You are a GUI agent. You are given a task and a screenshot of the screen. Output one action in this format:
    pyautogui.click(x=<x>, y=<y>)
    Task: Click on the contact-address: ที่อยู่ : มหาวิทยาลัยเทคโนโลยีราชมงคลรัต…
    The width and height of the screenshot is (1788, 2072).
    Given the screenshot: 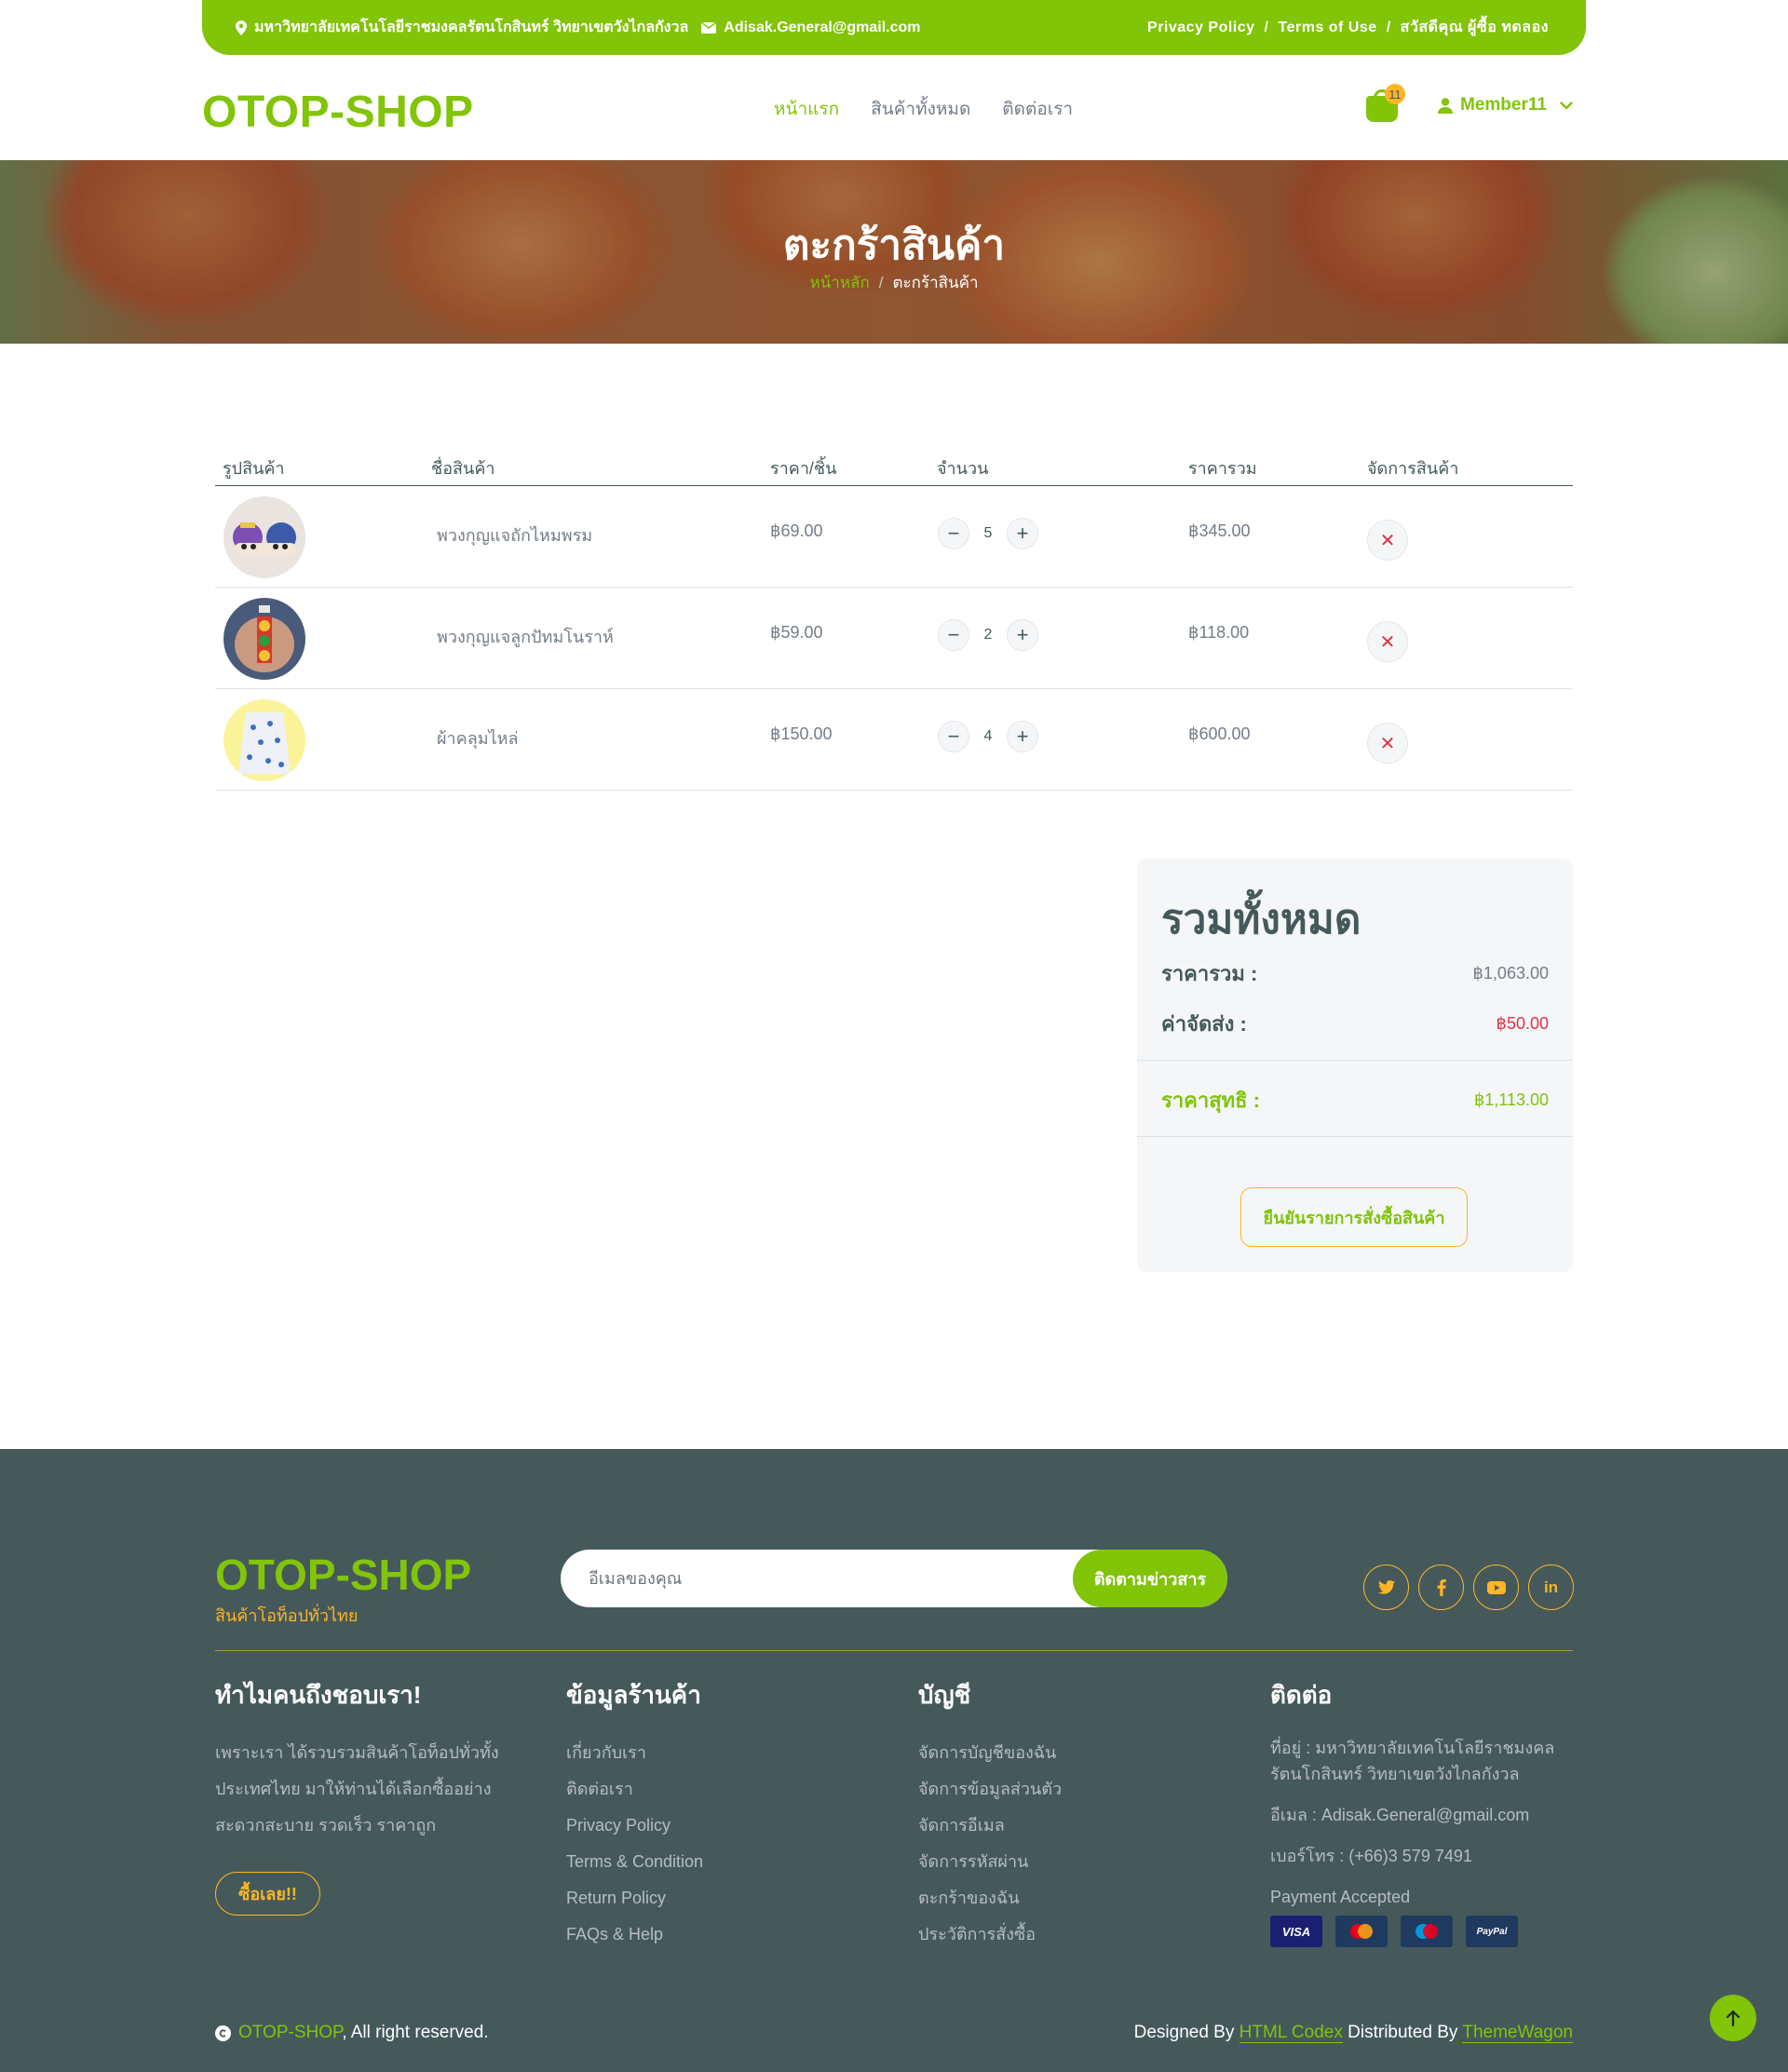 What is the action you would take?
    pyautogui.click(x=1412, y=1761)
    